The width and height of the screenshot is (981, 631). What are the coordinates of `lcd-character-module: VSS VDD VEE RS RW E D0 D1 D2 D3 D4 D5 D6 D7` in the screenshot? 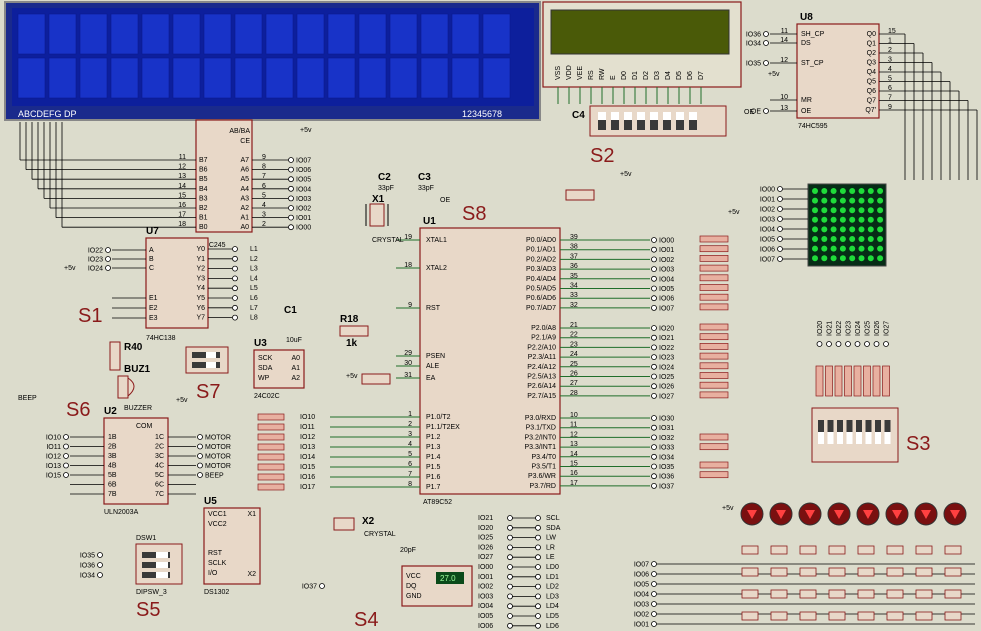 It's located at (642, 52).